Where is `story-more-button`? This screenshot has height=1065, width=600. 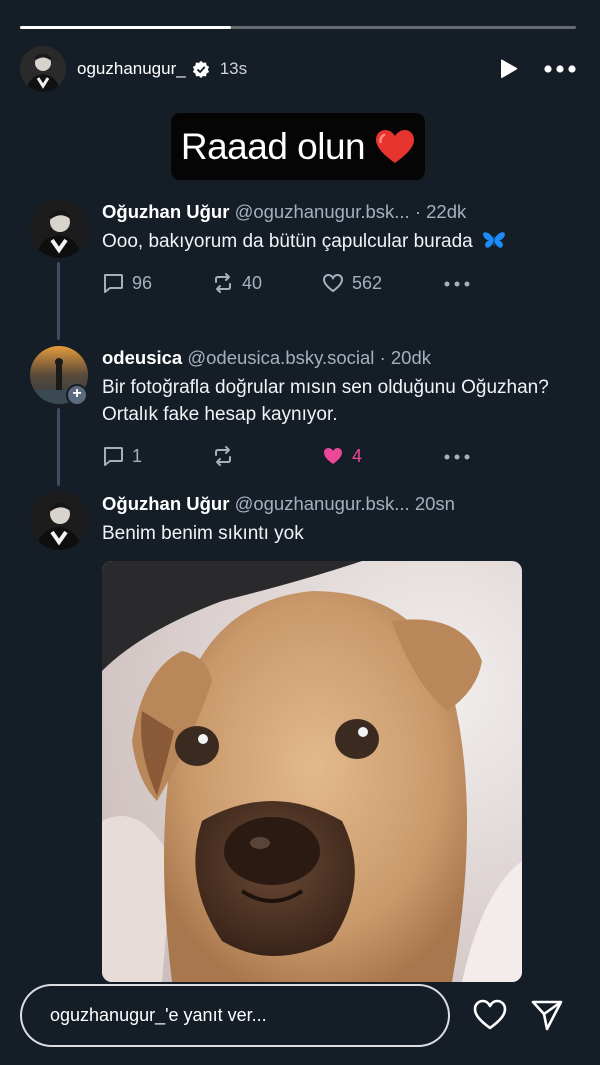 story-more-button is located at coordinates (560, 69).